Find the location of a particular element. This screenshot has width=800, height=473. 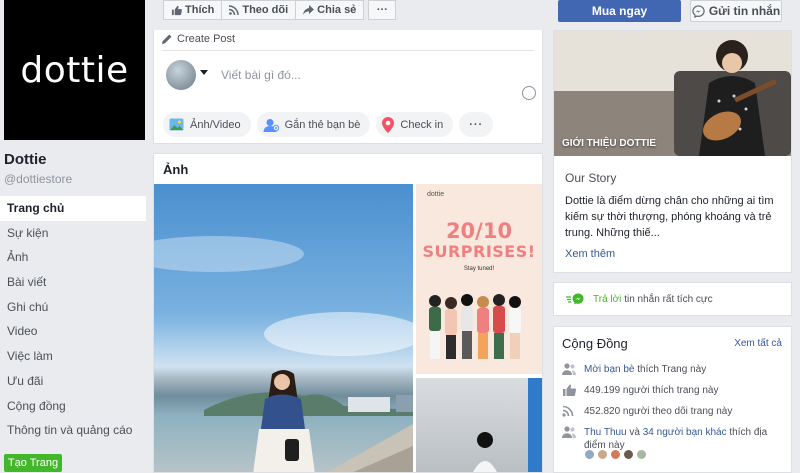

chevron-down-icon is located at coordinates (204, 72).